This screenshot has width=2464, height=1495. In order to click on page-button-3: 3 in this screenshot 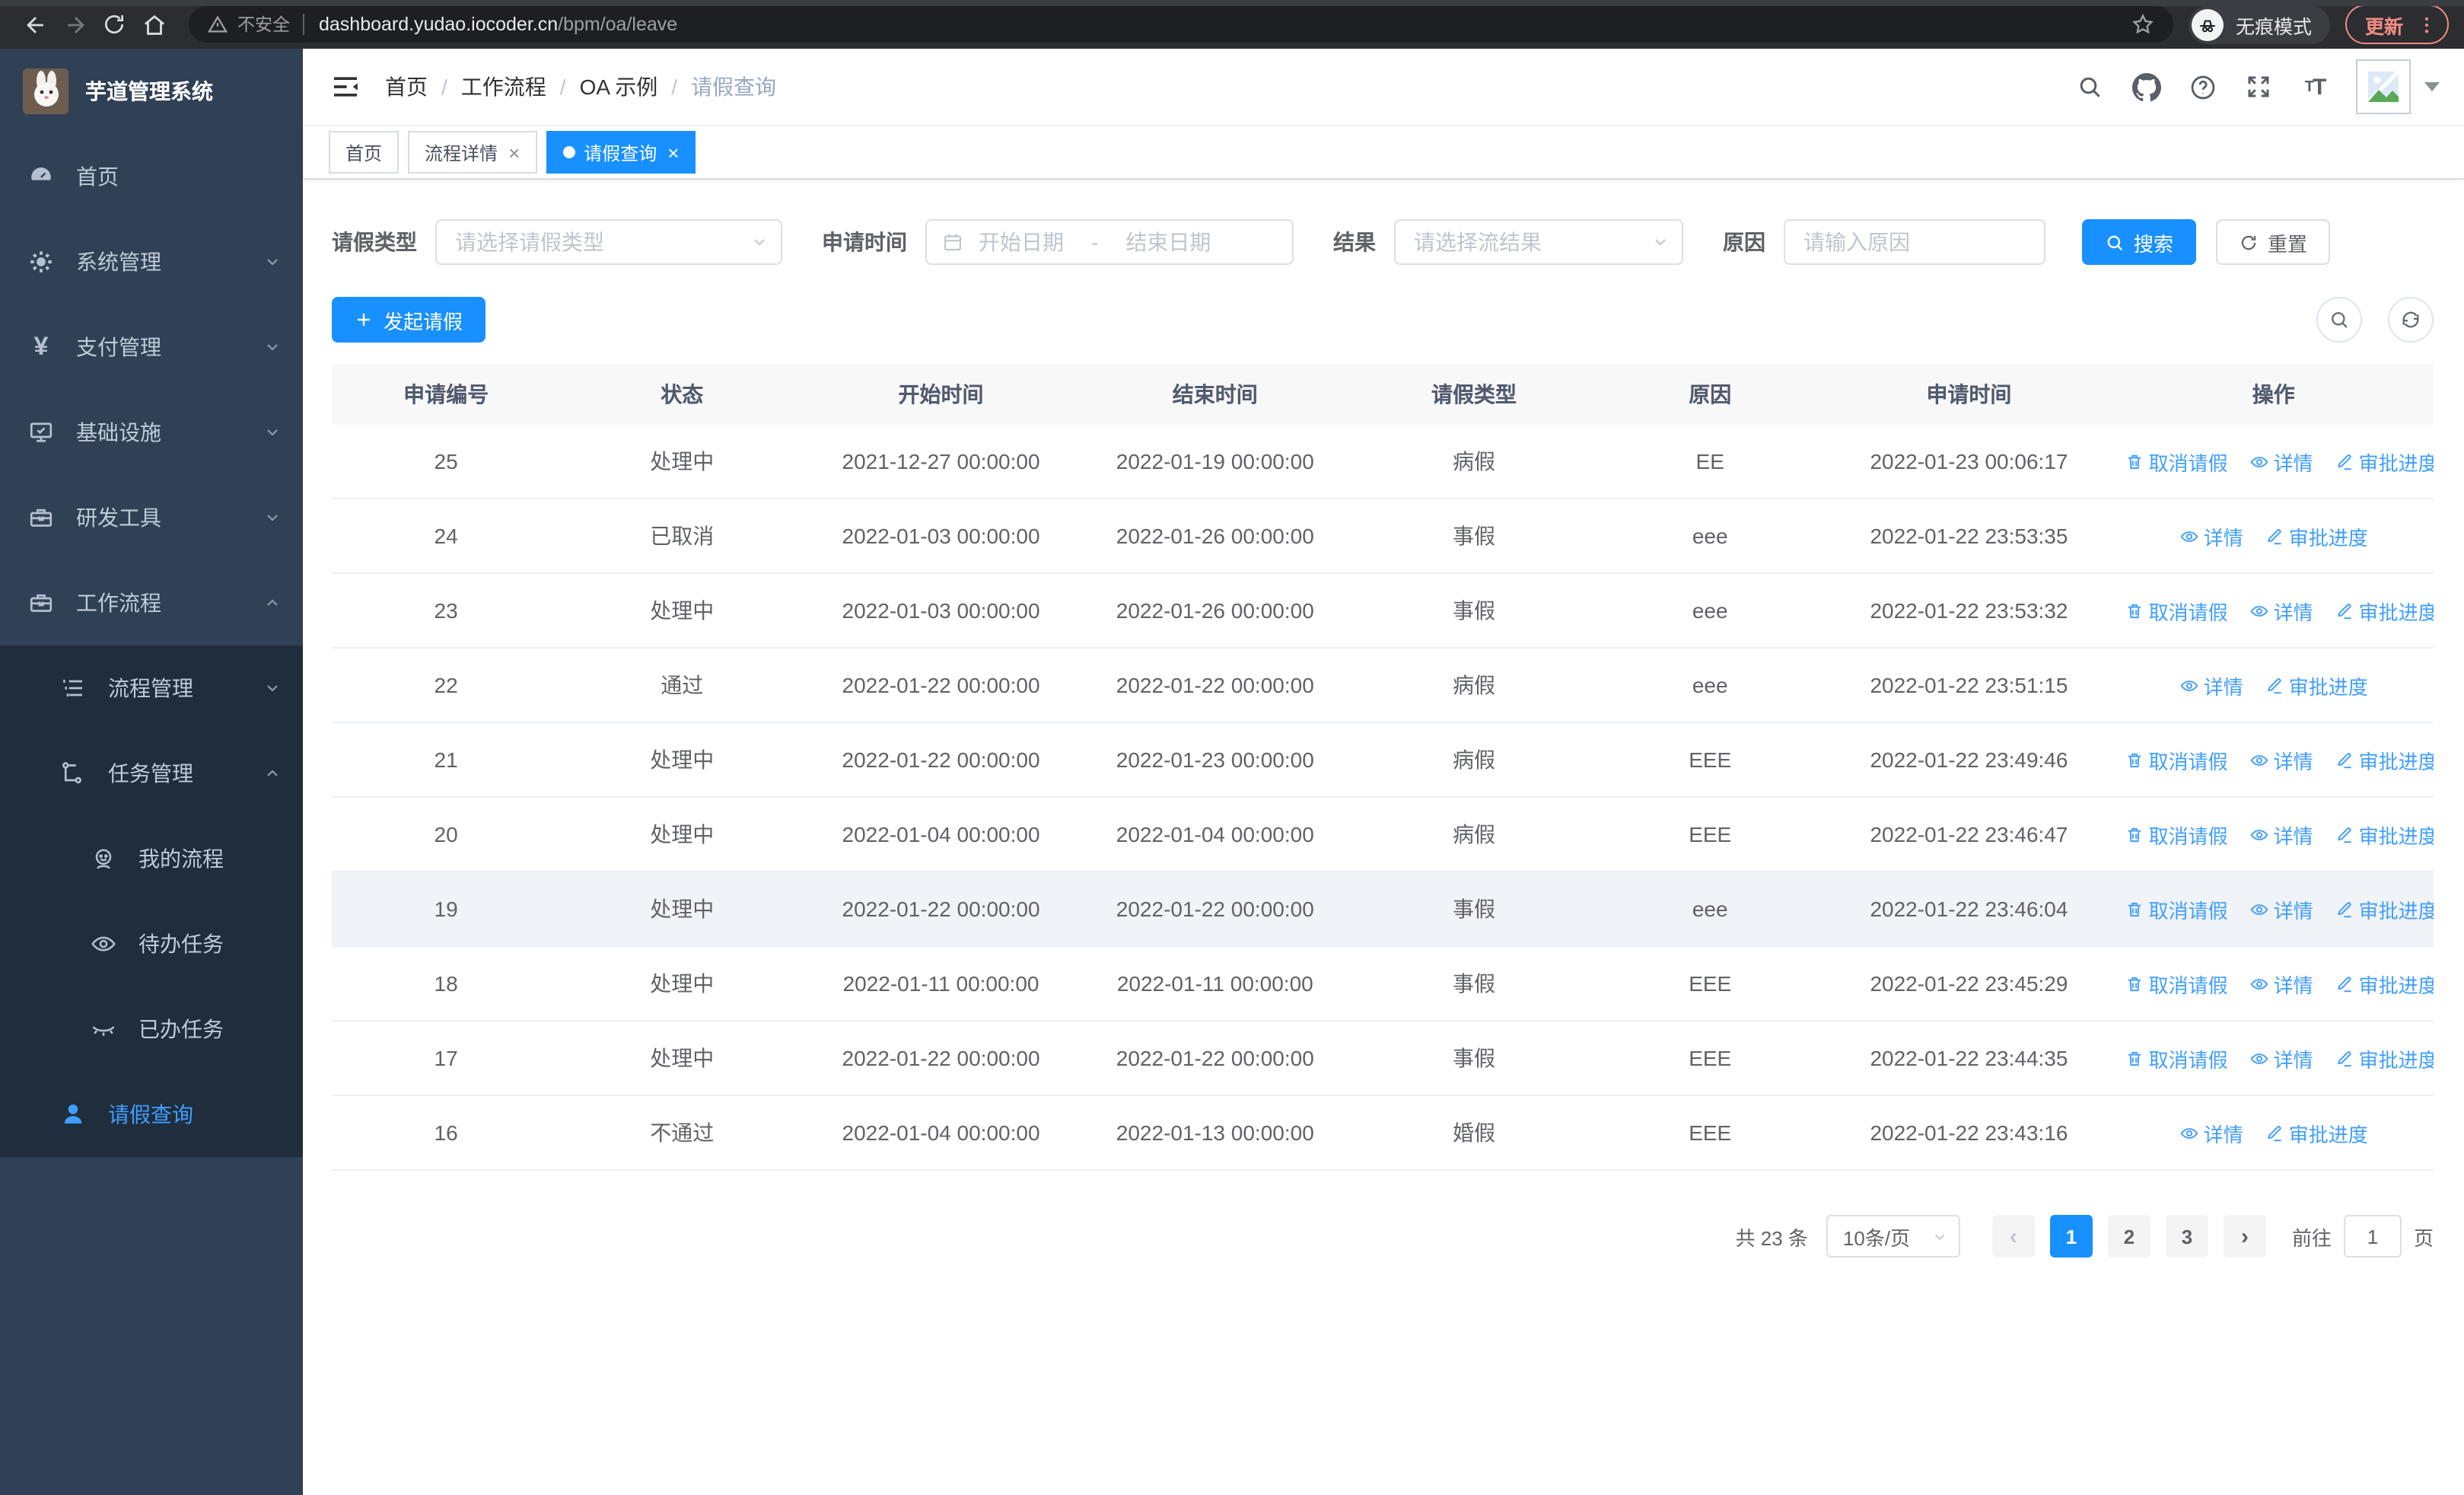, I will do `click(2186, 1237)`.